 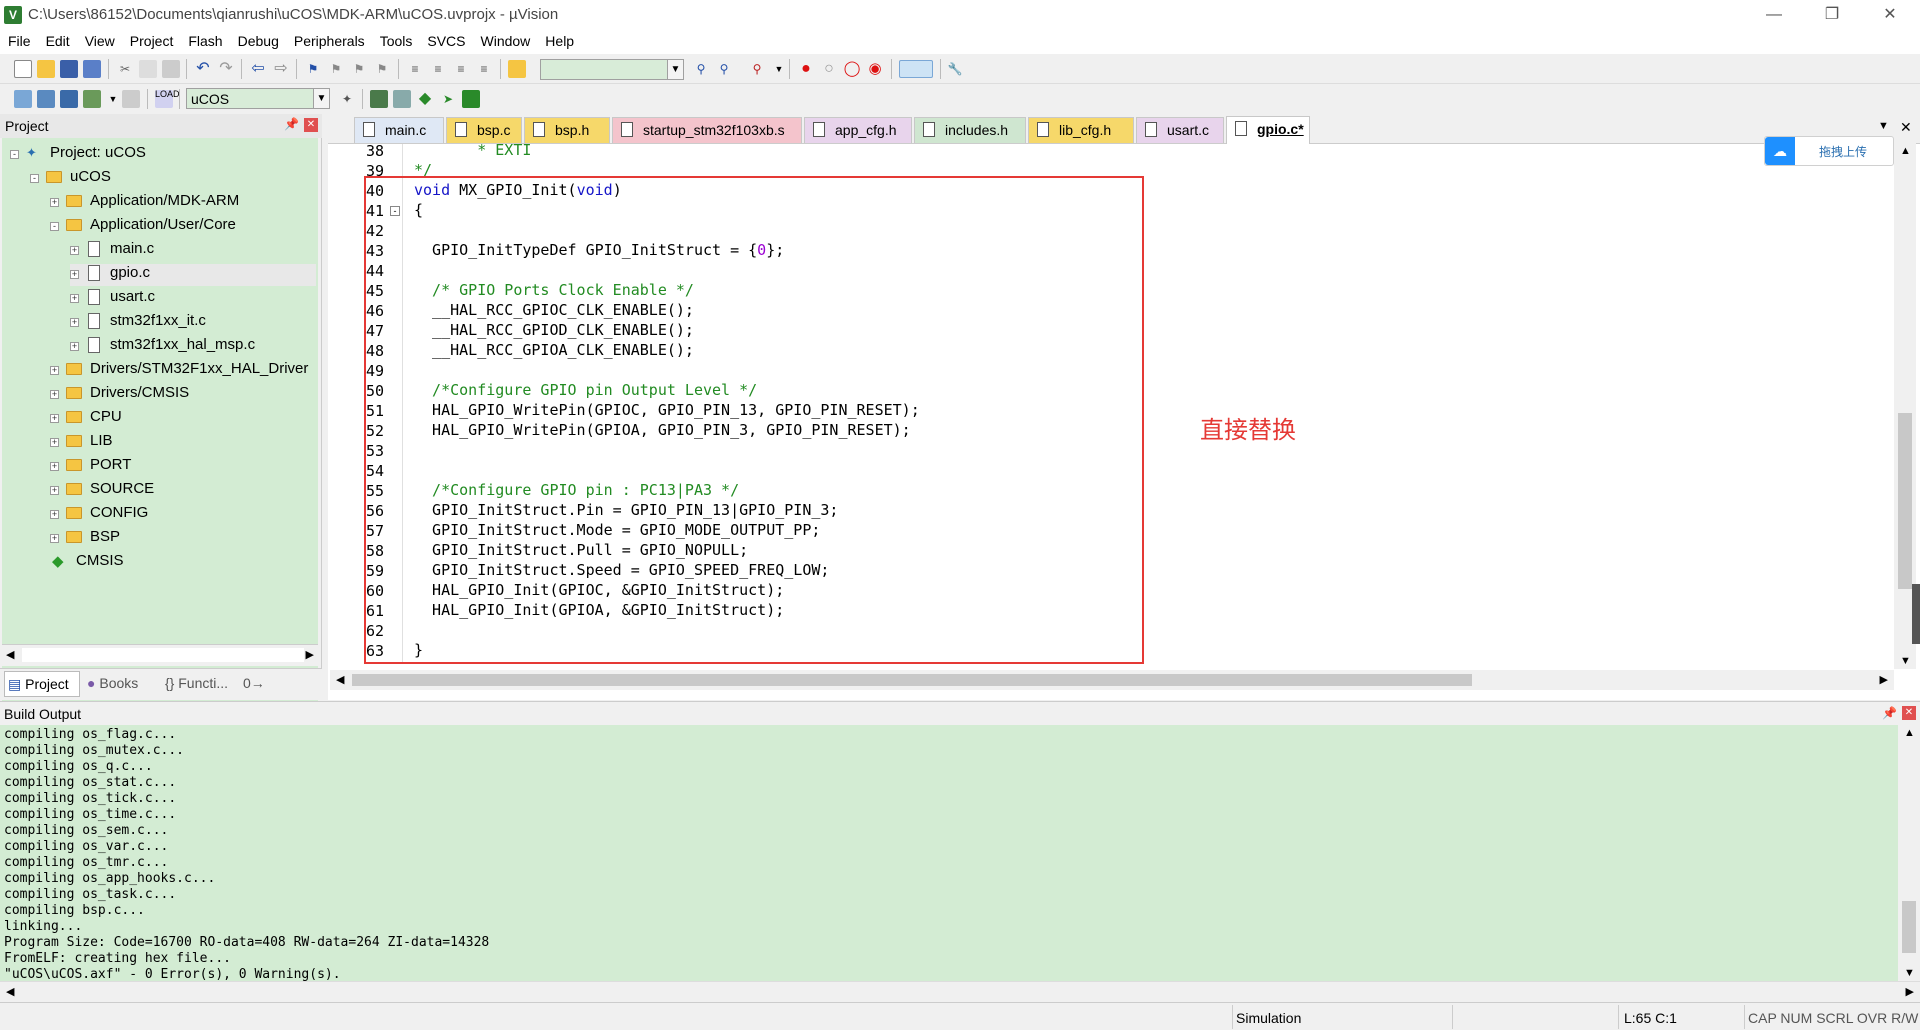 What do you see at coordinates (57, 42) in the screenshot?
I see `menu-edit: Edit` at bounding box center [57, 42].